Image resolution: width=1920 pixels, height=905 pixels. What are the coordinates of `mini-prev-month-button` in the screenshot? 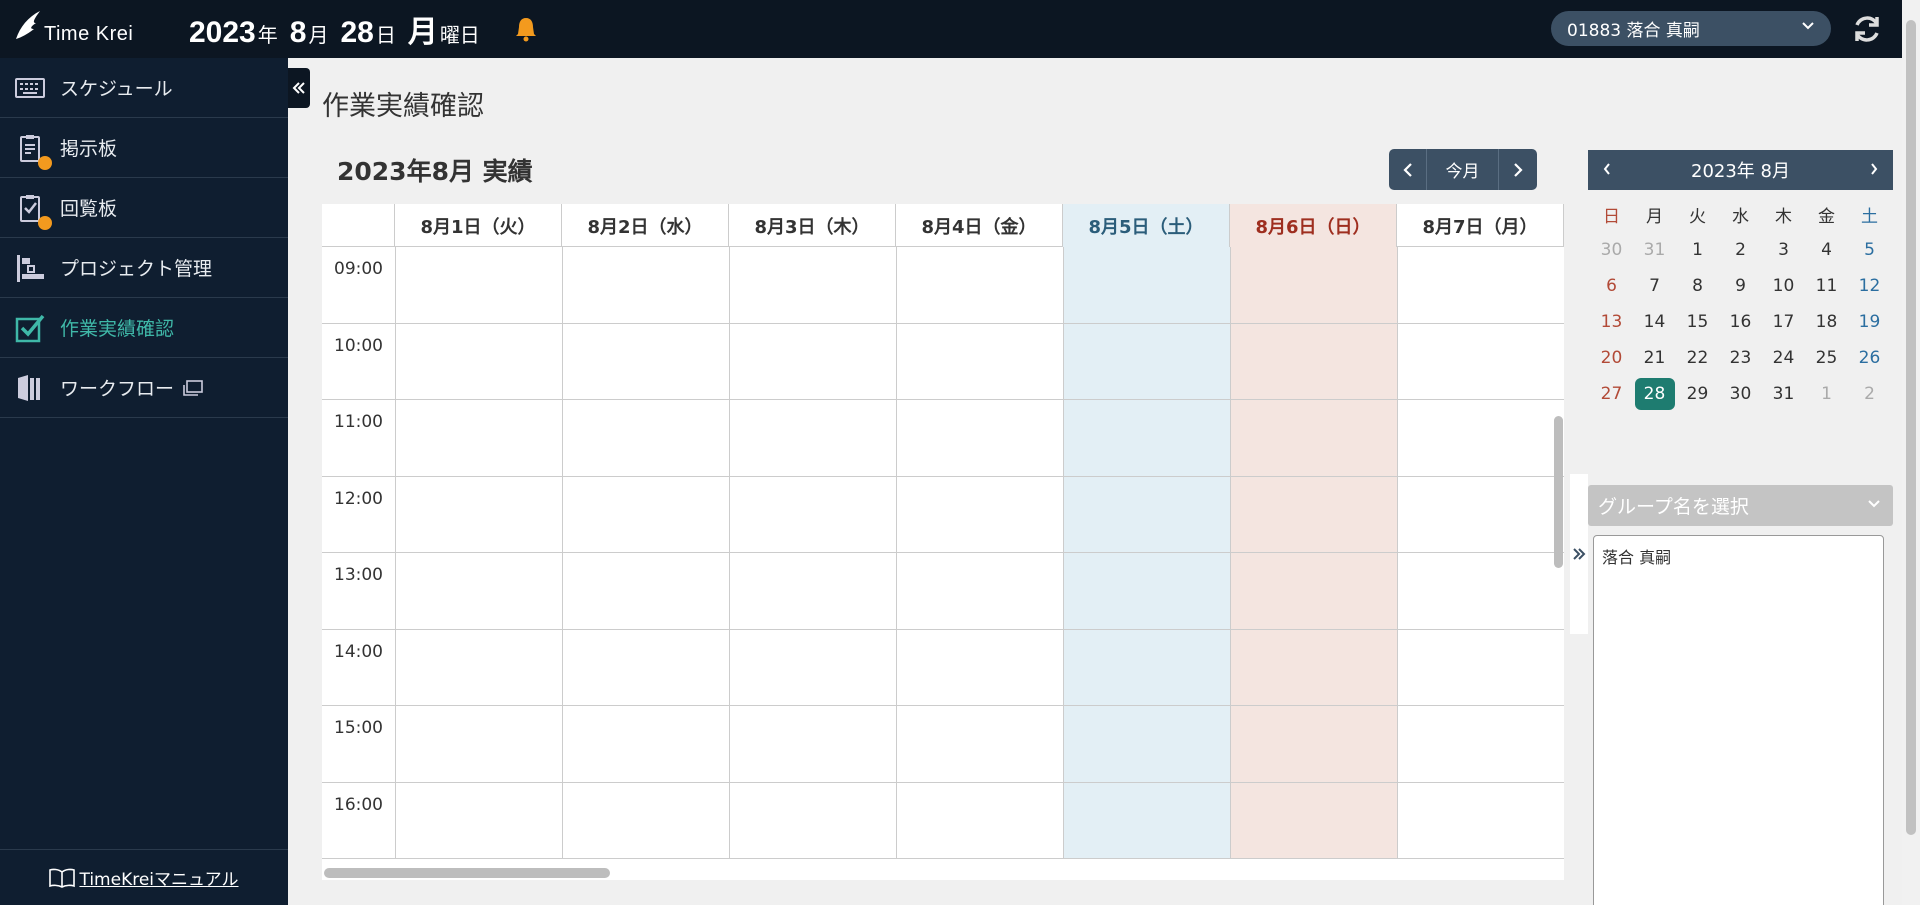 It's located at (1607, 170).